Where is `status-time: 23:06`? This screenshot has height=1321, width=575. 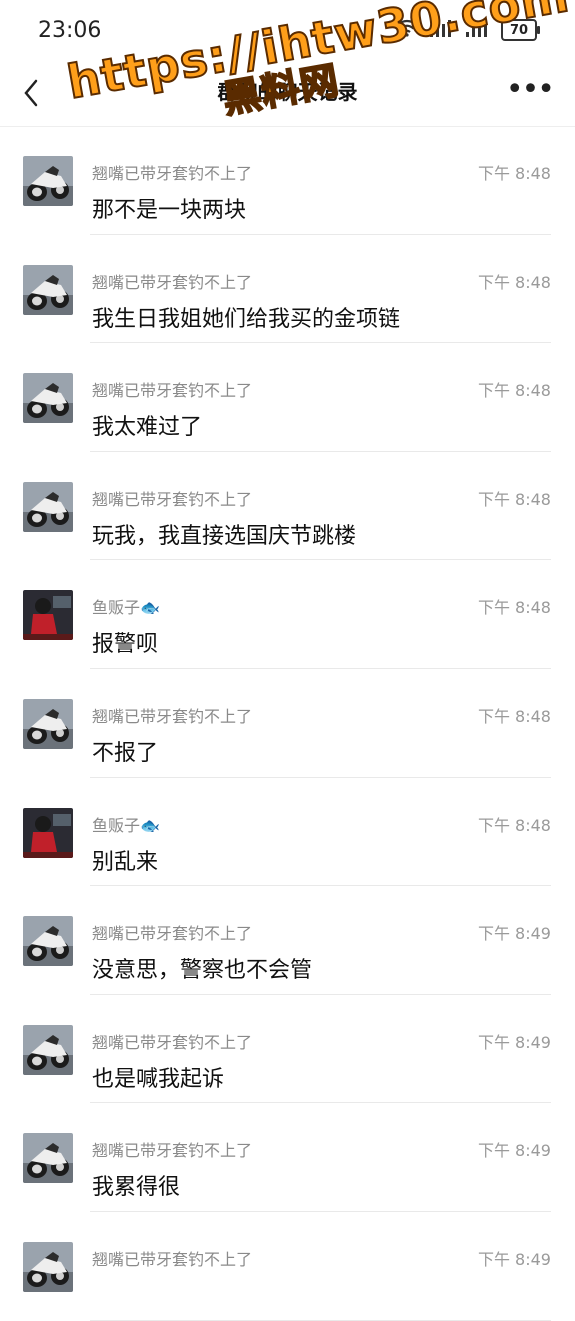
status-time: 23:06 is located at coordinates (70, 30).